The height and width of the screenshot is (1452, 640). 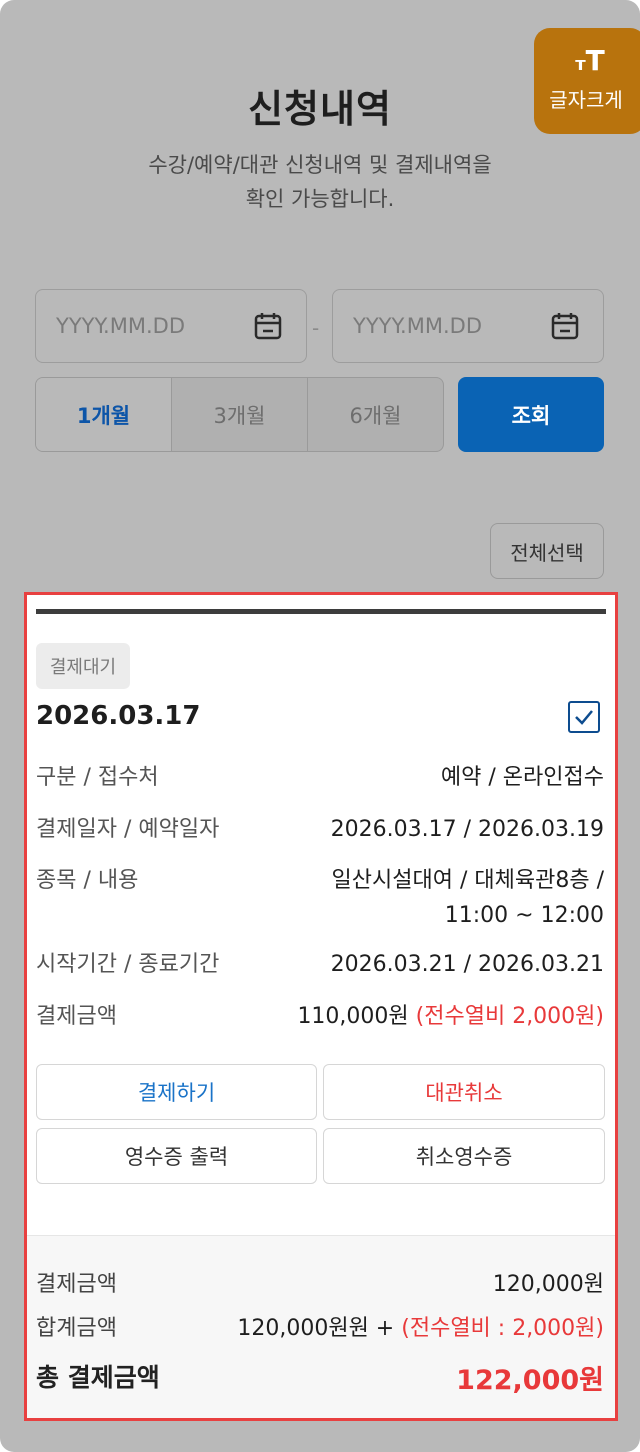 I want to click on card-checkbox, so click(x=584, y=717).